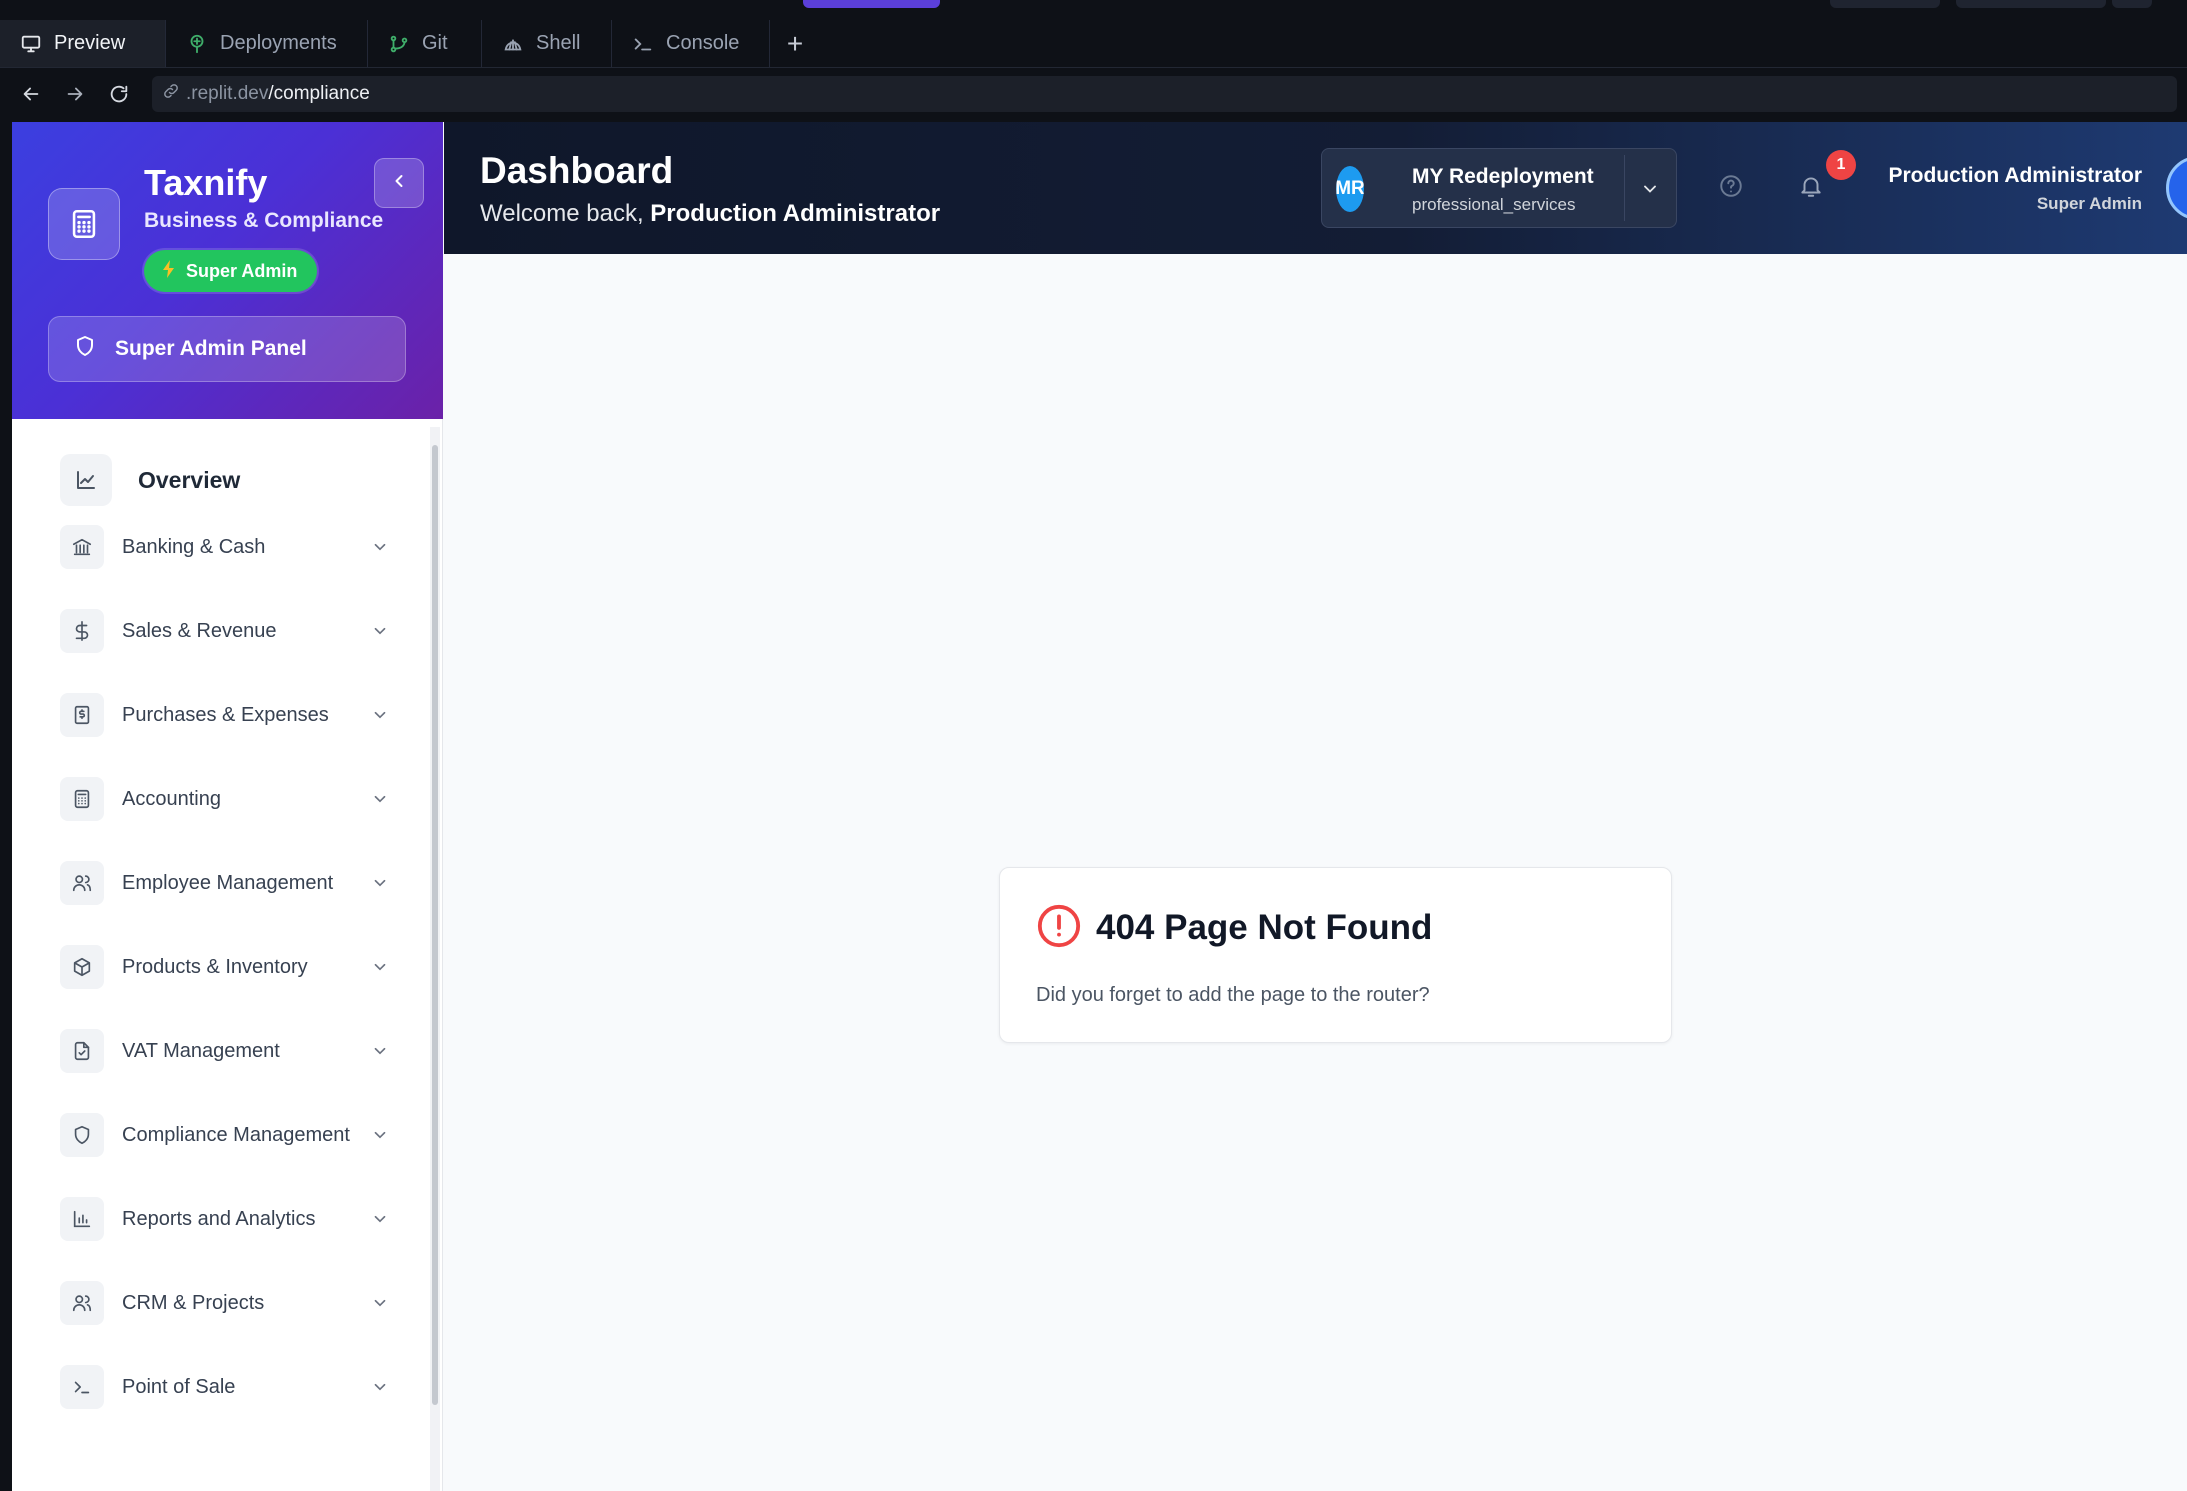  Describe the element at coordinates (1350, 189) in the screenshot. I see `company-avatar: MR` at that location.